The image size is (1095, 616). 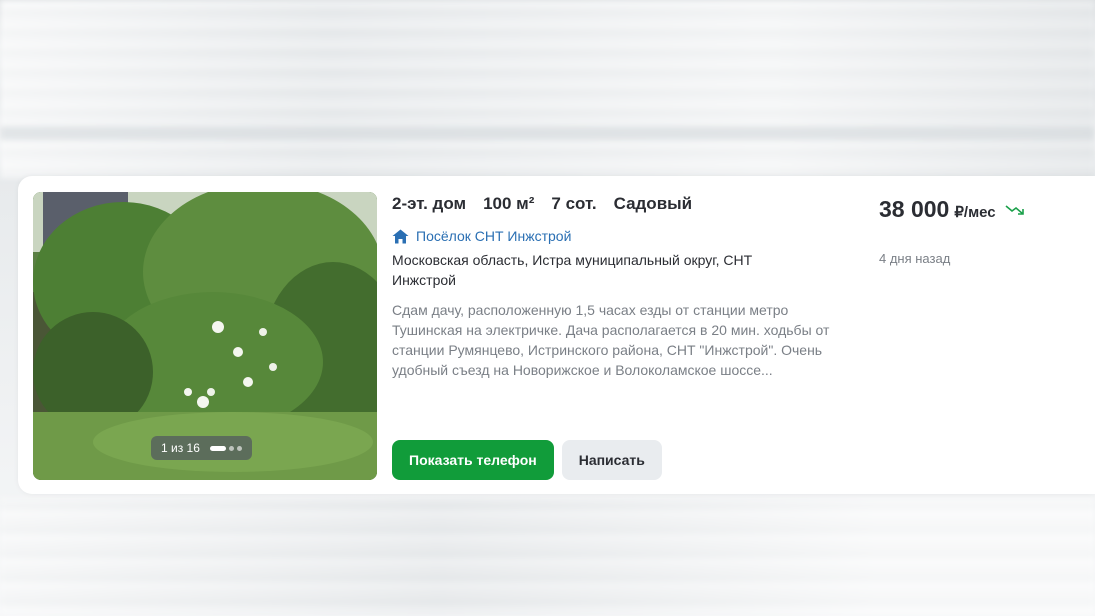 What do you see at coordinates (201, 448) in the screenshot?
I see `photo-counter: 1 из 16` at bounding box center [201, 448].